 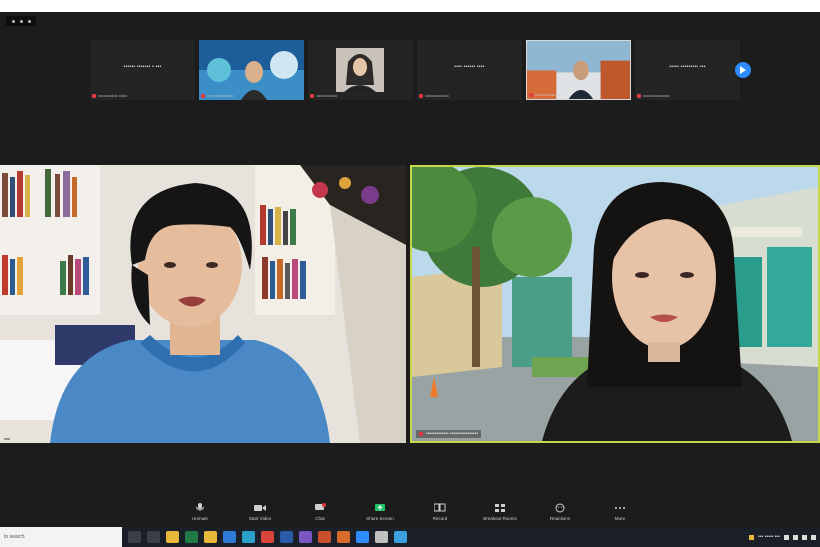 I want to click on reactions-button: Reactions, so click(x=560, y=511).